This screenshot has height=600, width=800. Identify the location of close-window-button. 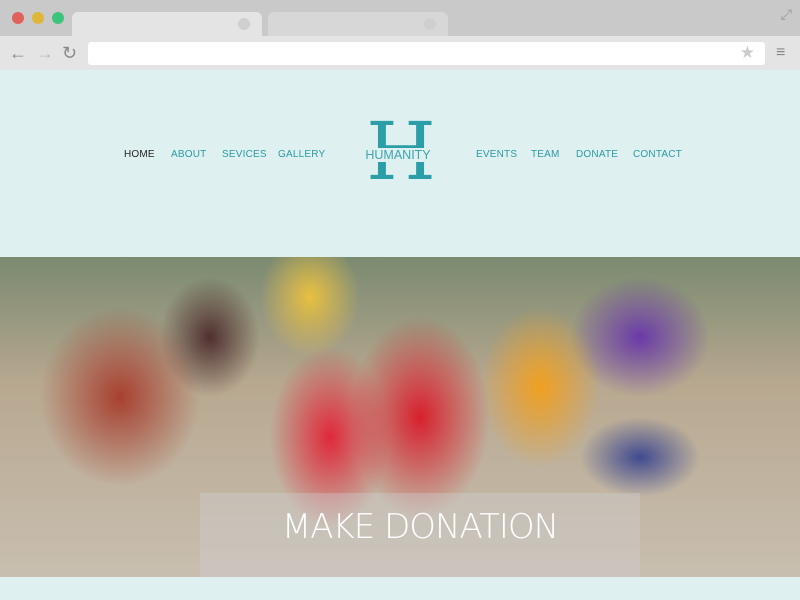
(18, 18).